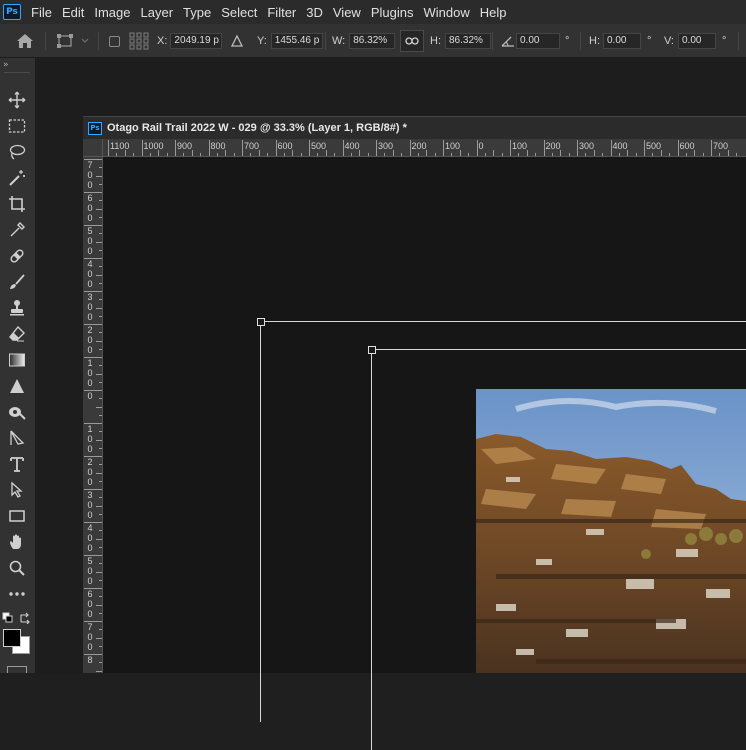  Describe the element at coordinates (17, 412) in the screenshot. I see `dodge-icon` at that location.